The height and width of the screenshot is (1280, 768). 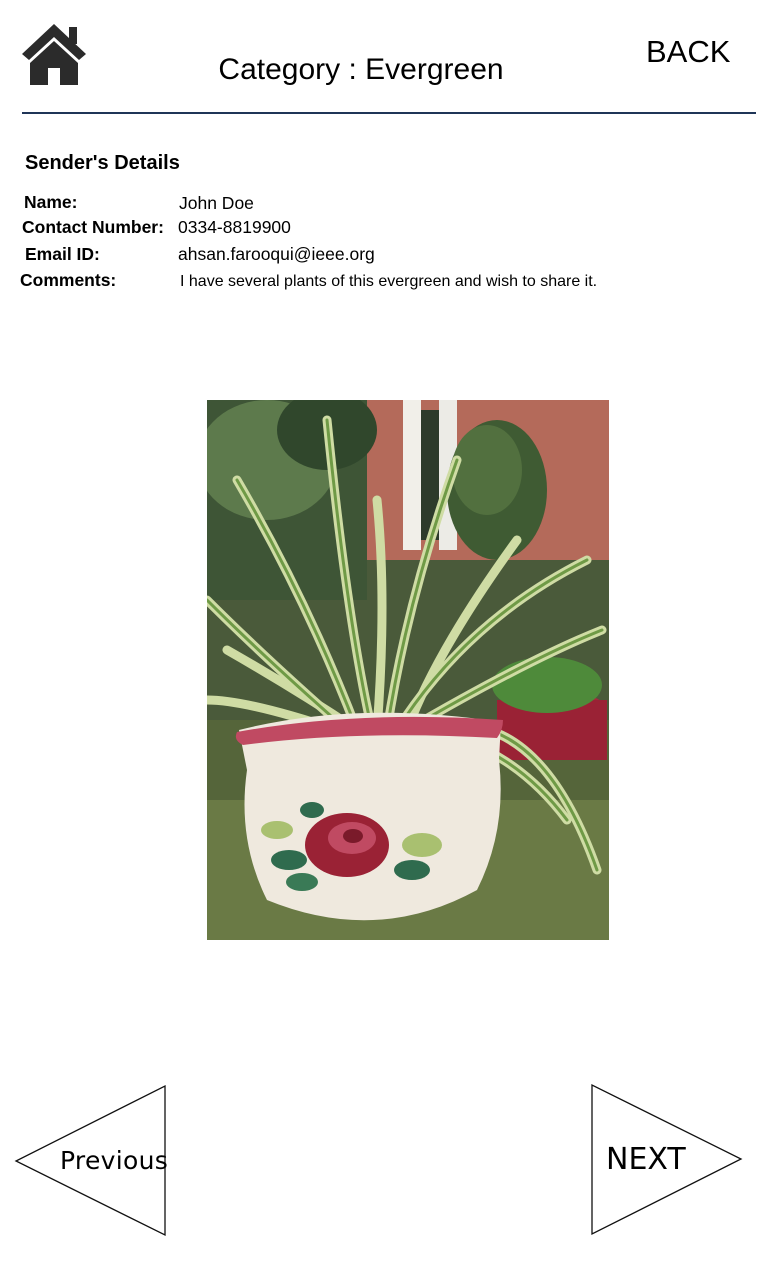 I want to click on back-button: BACK, so click(x=688, y=52).